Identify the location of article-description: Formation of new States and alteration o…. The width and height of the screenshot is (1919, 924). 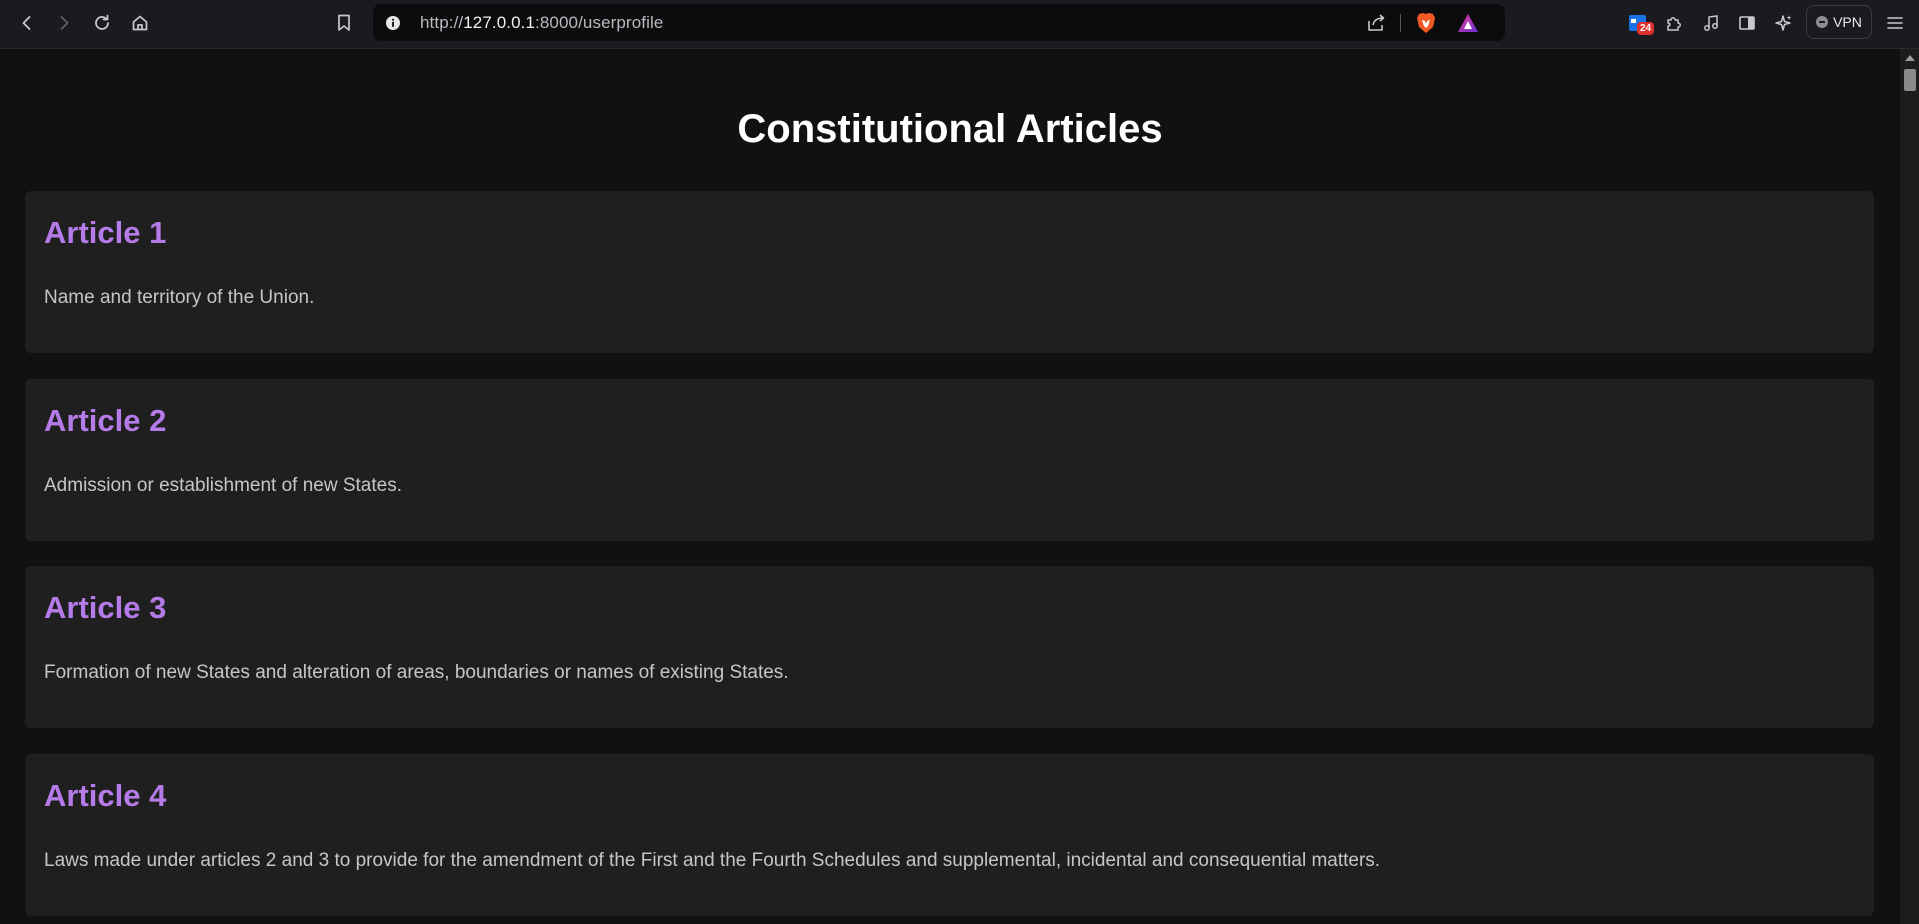
(416, 672).